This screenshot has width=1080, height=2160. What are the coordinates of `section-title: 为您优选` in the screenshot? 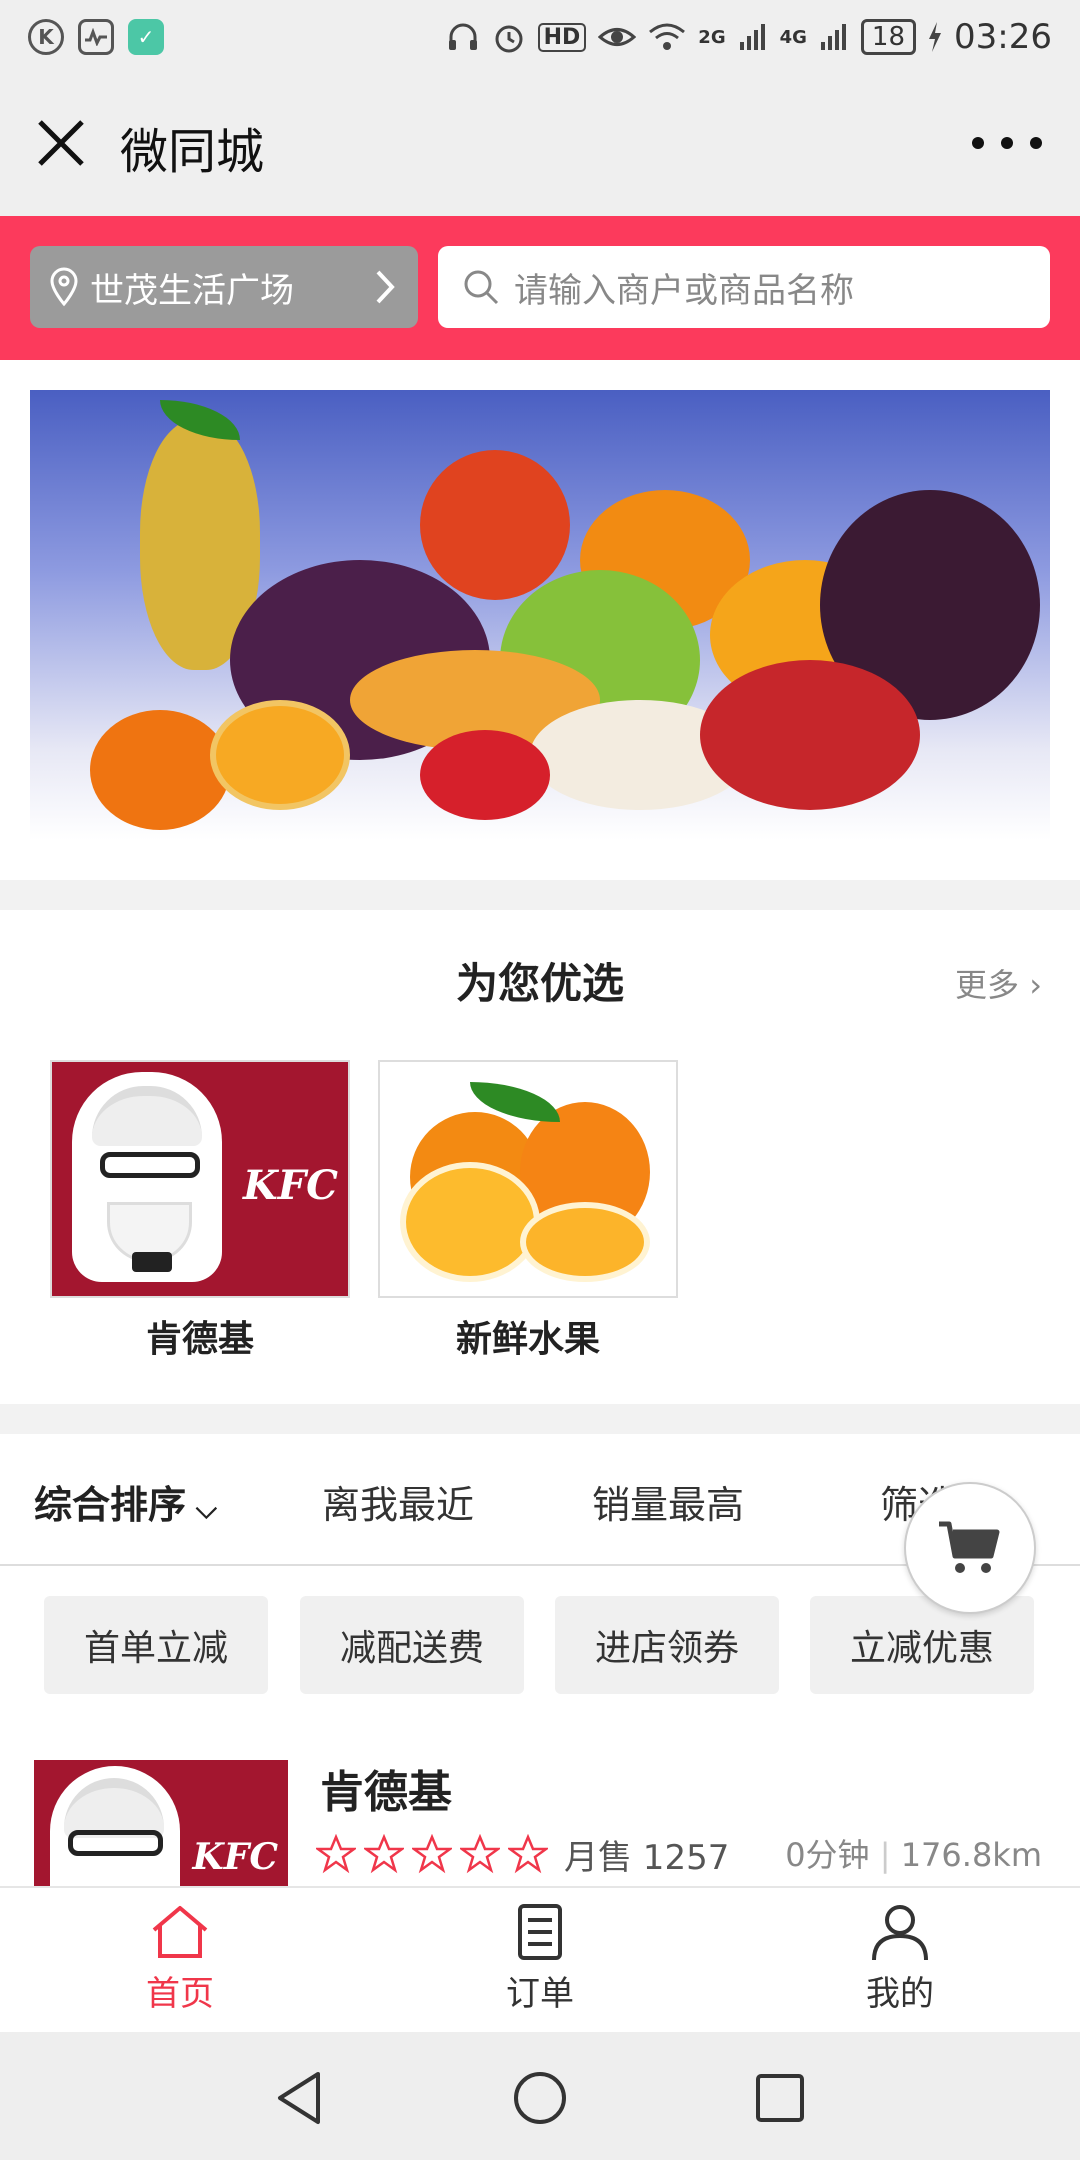 It's located at (539, 983).